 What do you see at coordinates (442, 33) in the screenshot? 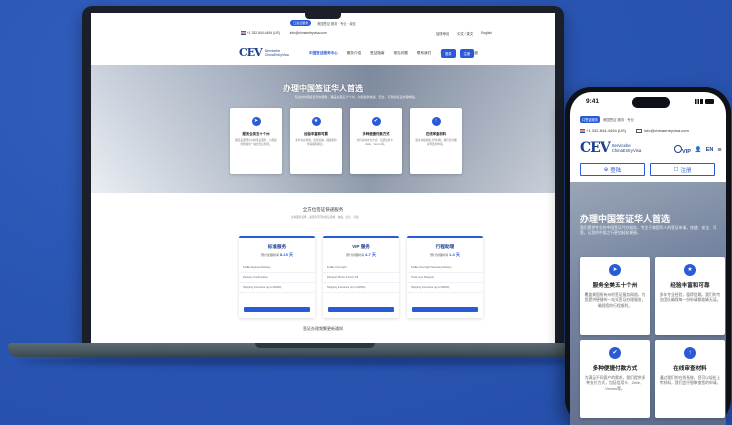
I see `laptop-quick-apply-link: 加快申请` at bounding box center [442, 33].